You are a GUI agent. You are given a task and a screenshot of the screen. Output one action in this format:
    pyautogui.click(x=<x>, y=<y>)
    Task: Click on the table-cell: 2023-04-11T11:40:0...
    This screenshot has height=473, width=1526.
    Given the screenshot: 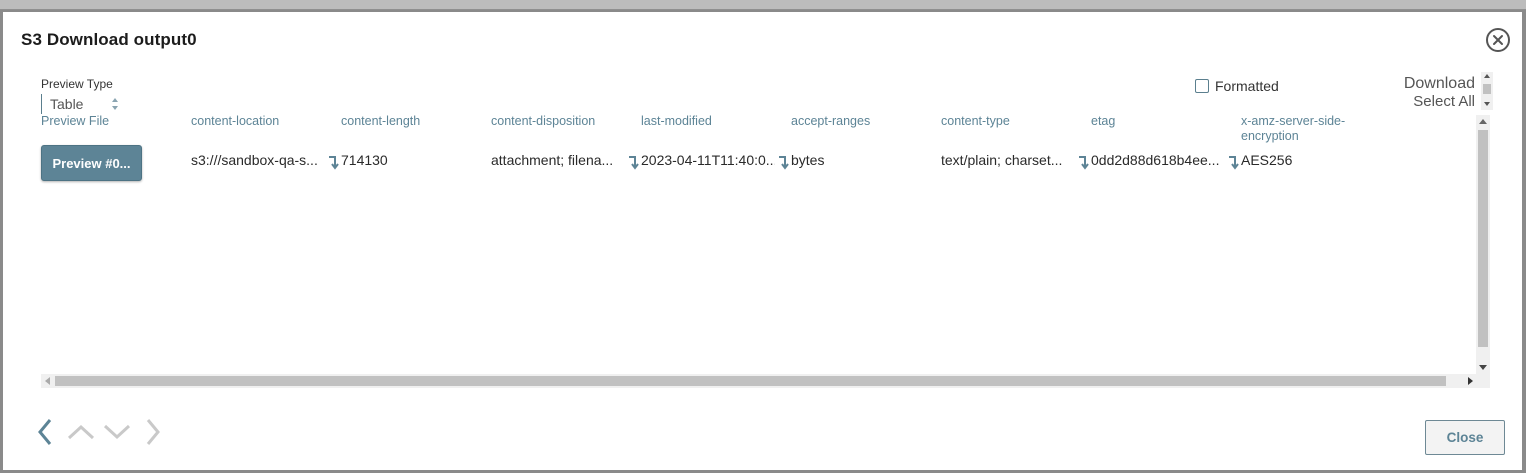 What is the action you would take?
    pyautogui.click(x=708, y=160)
    